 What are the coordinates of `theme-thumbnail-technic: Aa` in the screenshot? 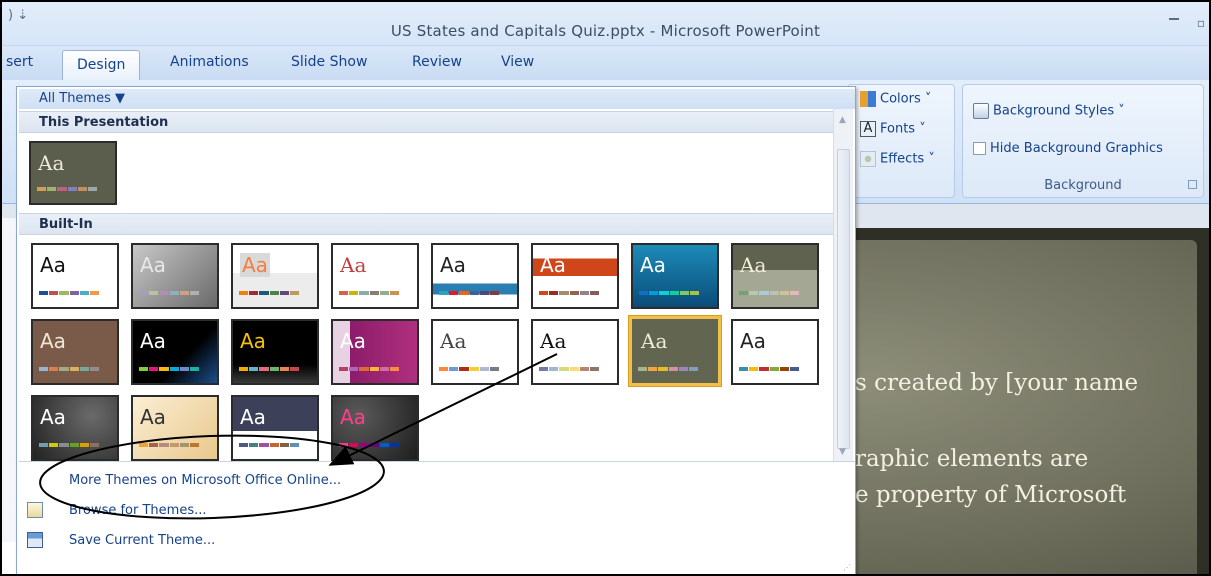 It's located at (75, 428).